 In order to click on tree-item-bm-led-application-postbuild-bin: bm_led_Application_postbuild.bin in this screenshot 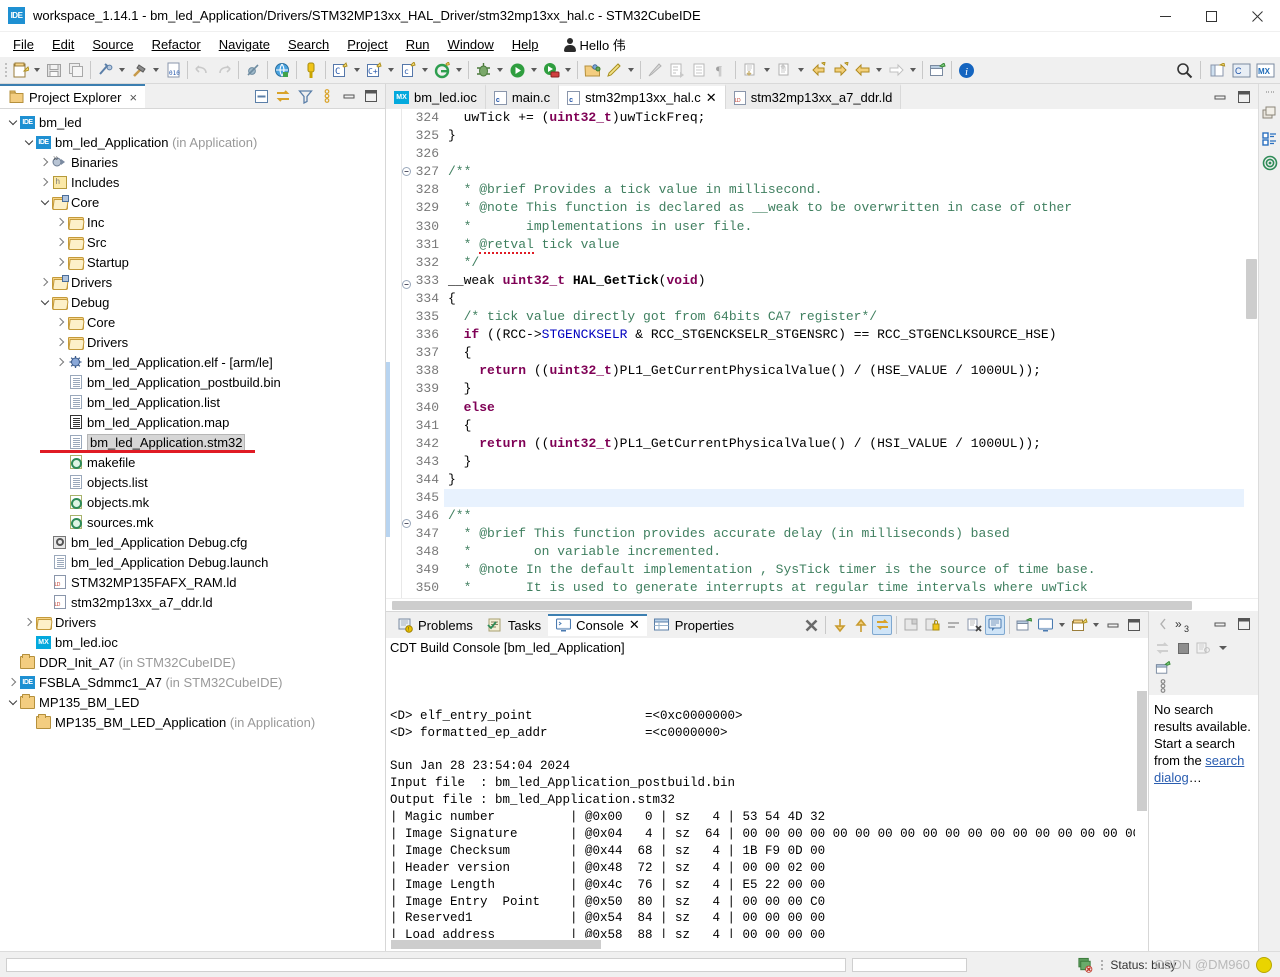, I will do `click(192, 382)`.